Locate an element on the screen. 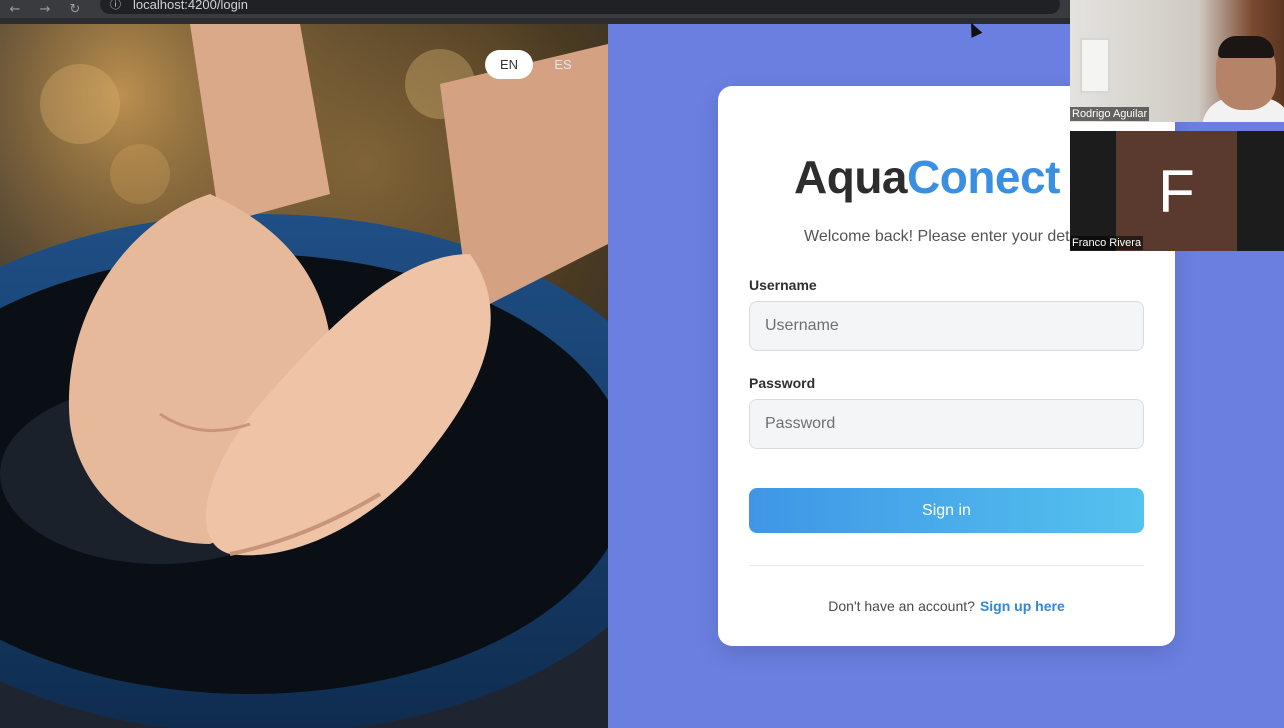 This screenshot has width=1284, height=728. video-window is located at coordinates (1095, 65).